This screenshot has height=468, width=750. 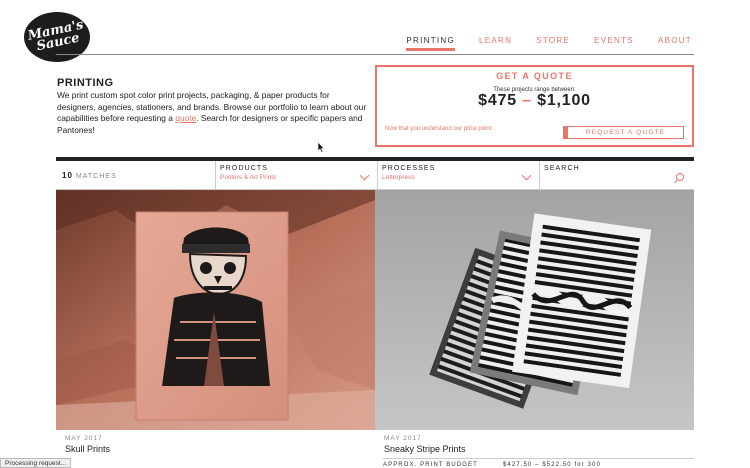 I want to click on processes-value: Letterpress, so click(x=398, y=177).